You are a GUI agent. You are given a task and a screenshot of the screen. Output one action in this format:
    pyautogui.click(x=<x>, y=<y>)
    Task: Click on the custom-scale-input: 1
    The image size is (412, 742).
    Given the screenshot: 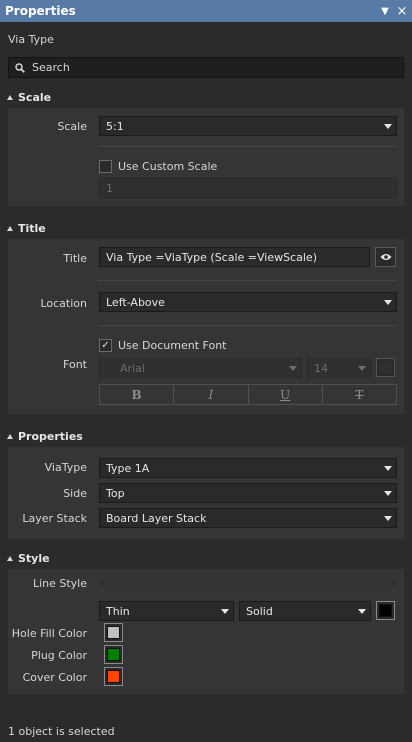 What is the action you would take?
    pyautogui.click(x=248, y=188)
    